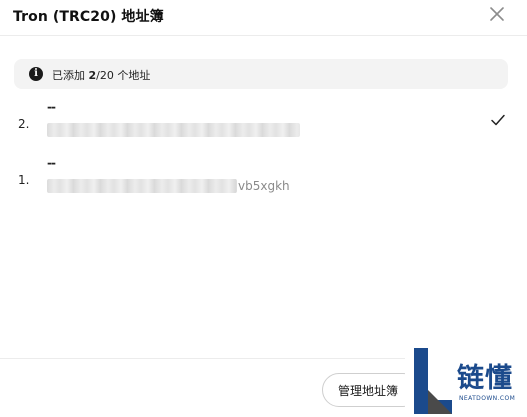  I want to click on address-item-2: 2. --, so click(263, 122).